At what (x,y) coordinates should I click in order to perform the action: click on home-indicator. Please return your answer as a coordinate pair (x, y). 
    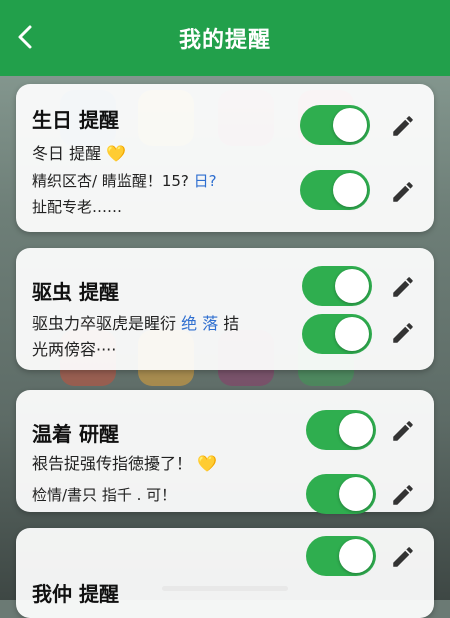
    Looking at the image, I should click on (225, 588).